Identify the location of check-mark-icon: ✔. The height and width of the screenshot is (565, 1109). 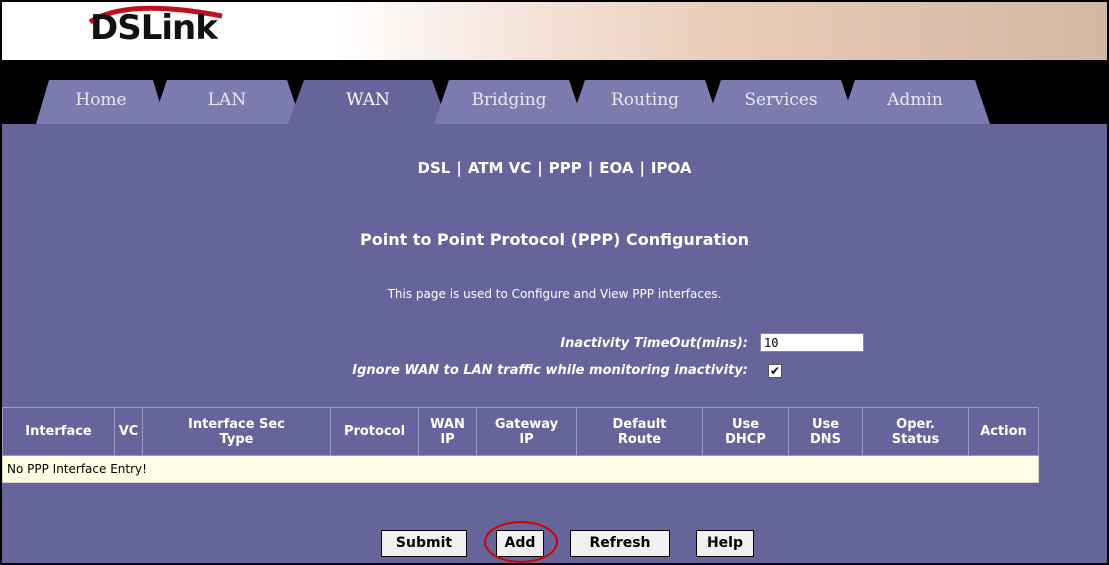
(775, 371).